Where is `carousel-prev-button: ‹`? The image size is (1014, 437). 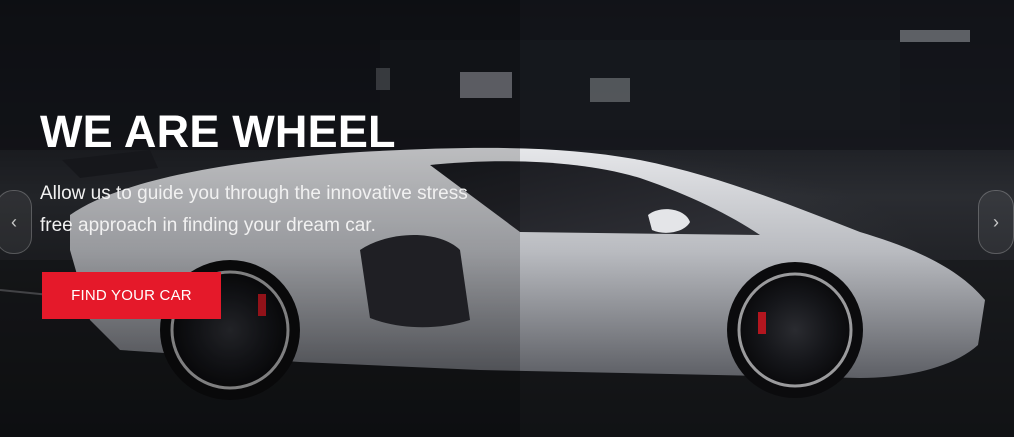 carousel-prev-button: ‹ is located at coordinates (16, 222).